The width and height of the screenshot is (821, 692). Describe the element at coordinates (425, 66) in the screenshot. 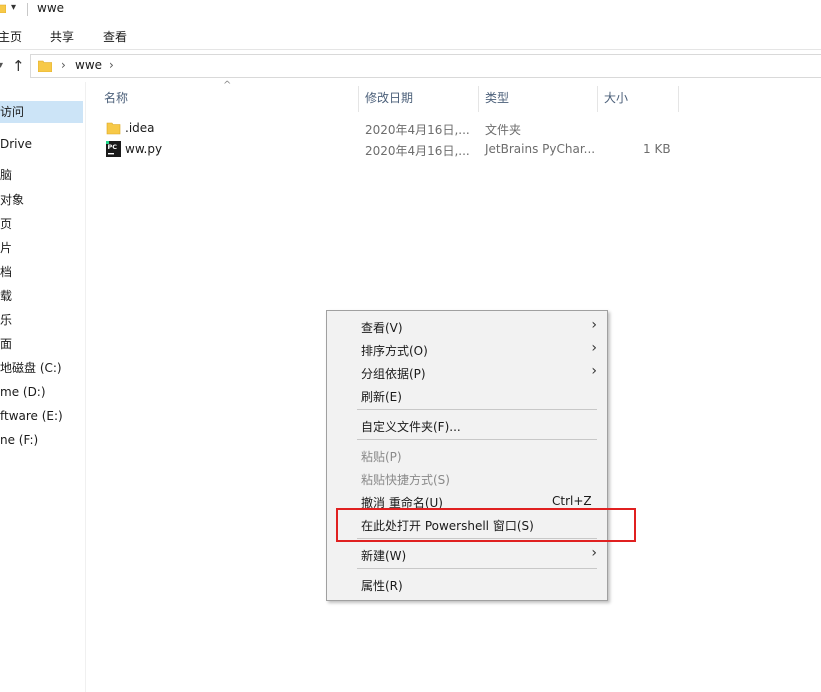

I see `address-bar: › wwe ›` at that location.